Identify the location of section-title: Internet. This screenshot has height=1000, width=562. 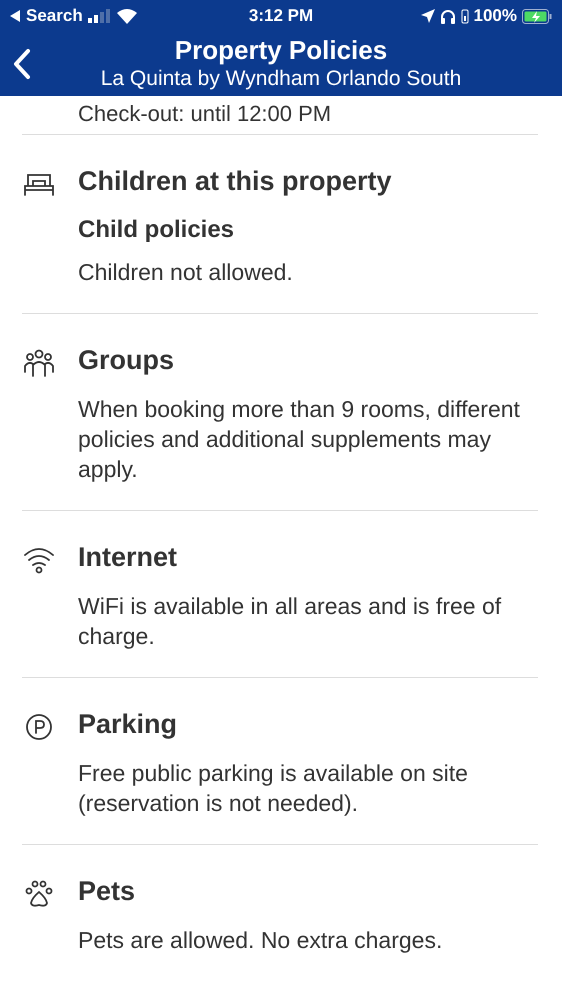
(128, 557).